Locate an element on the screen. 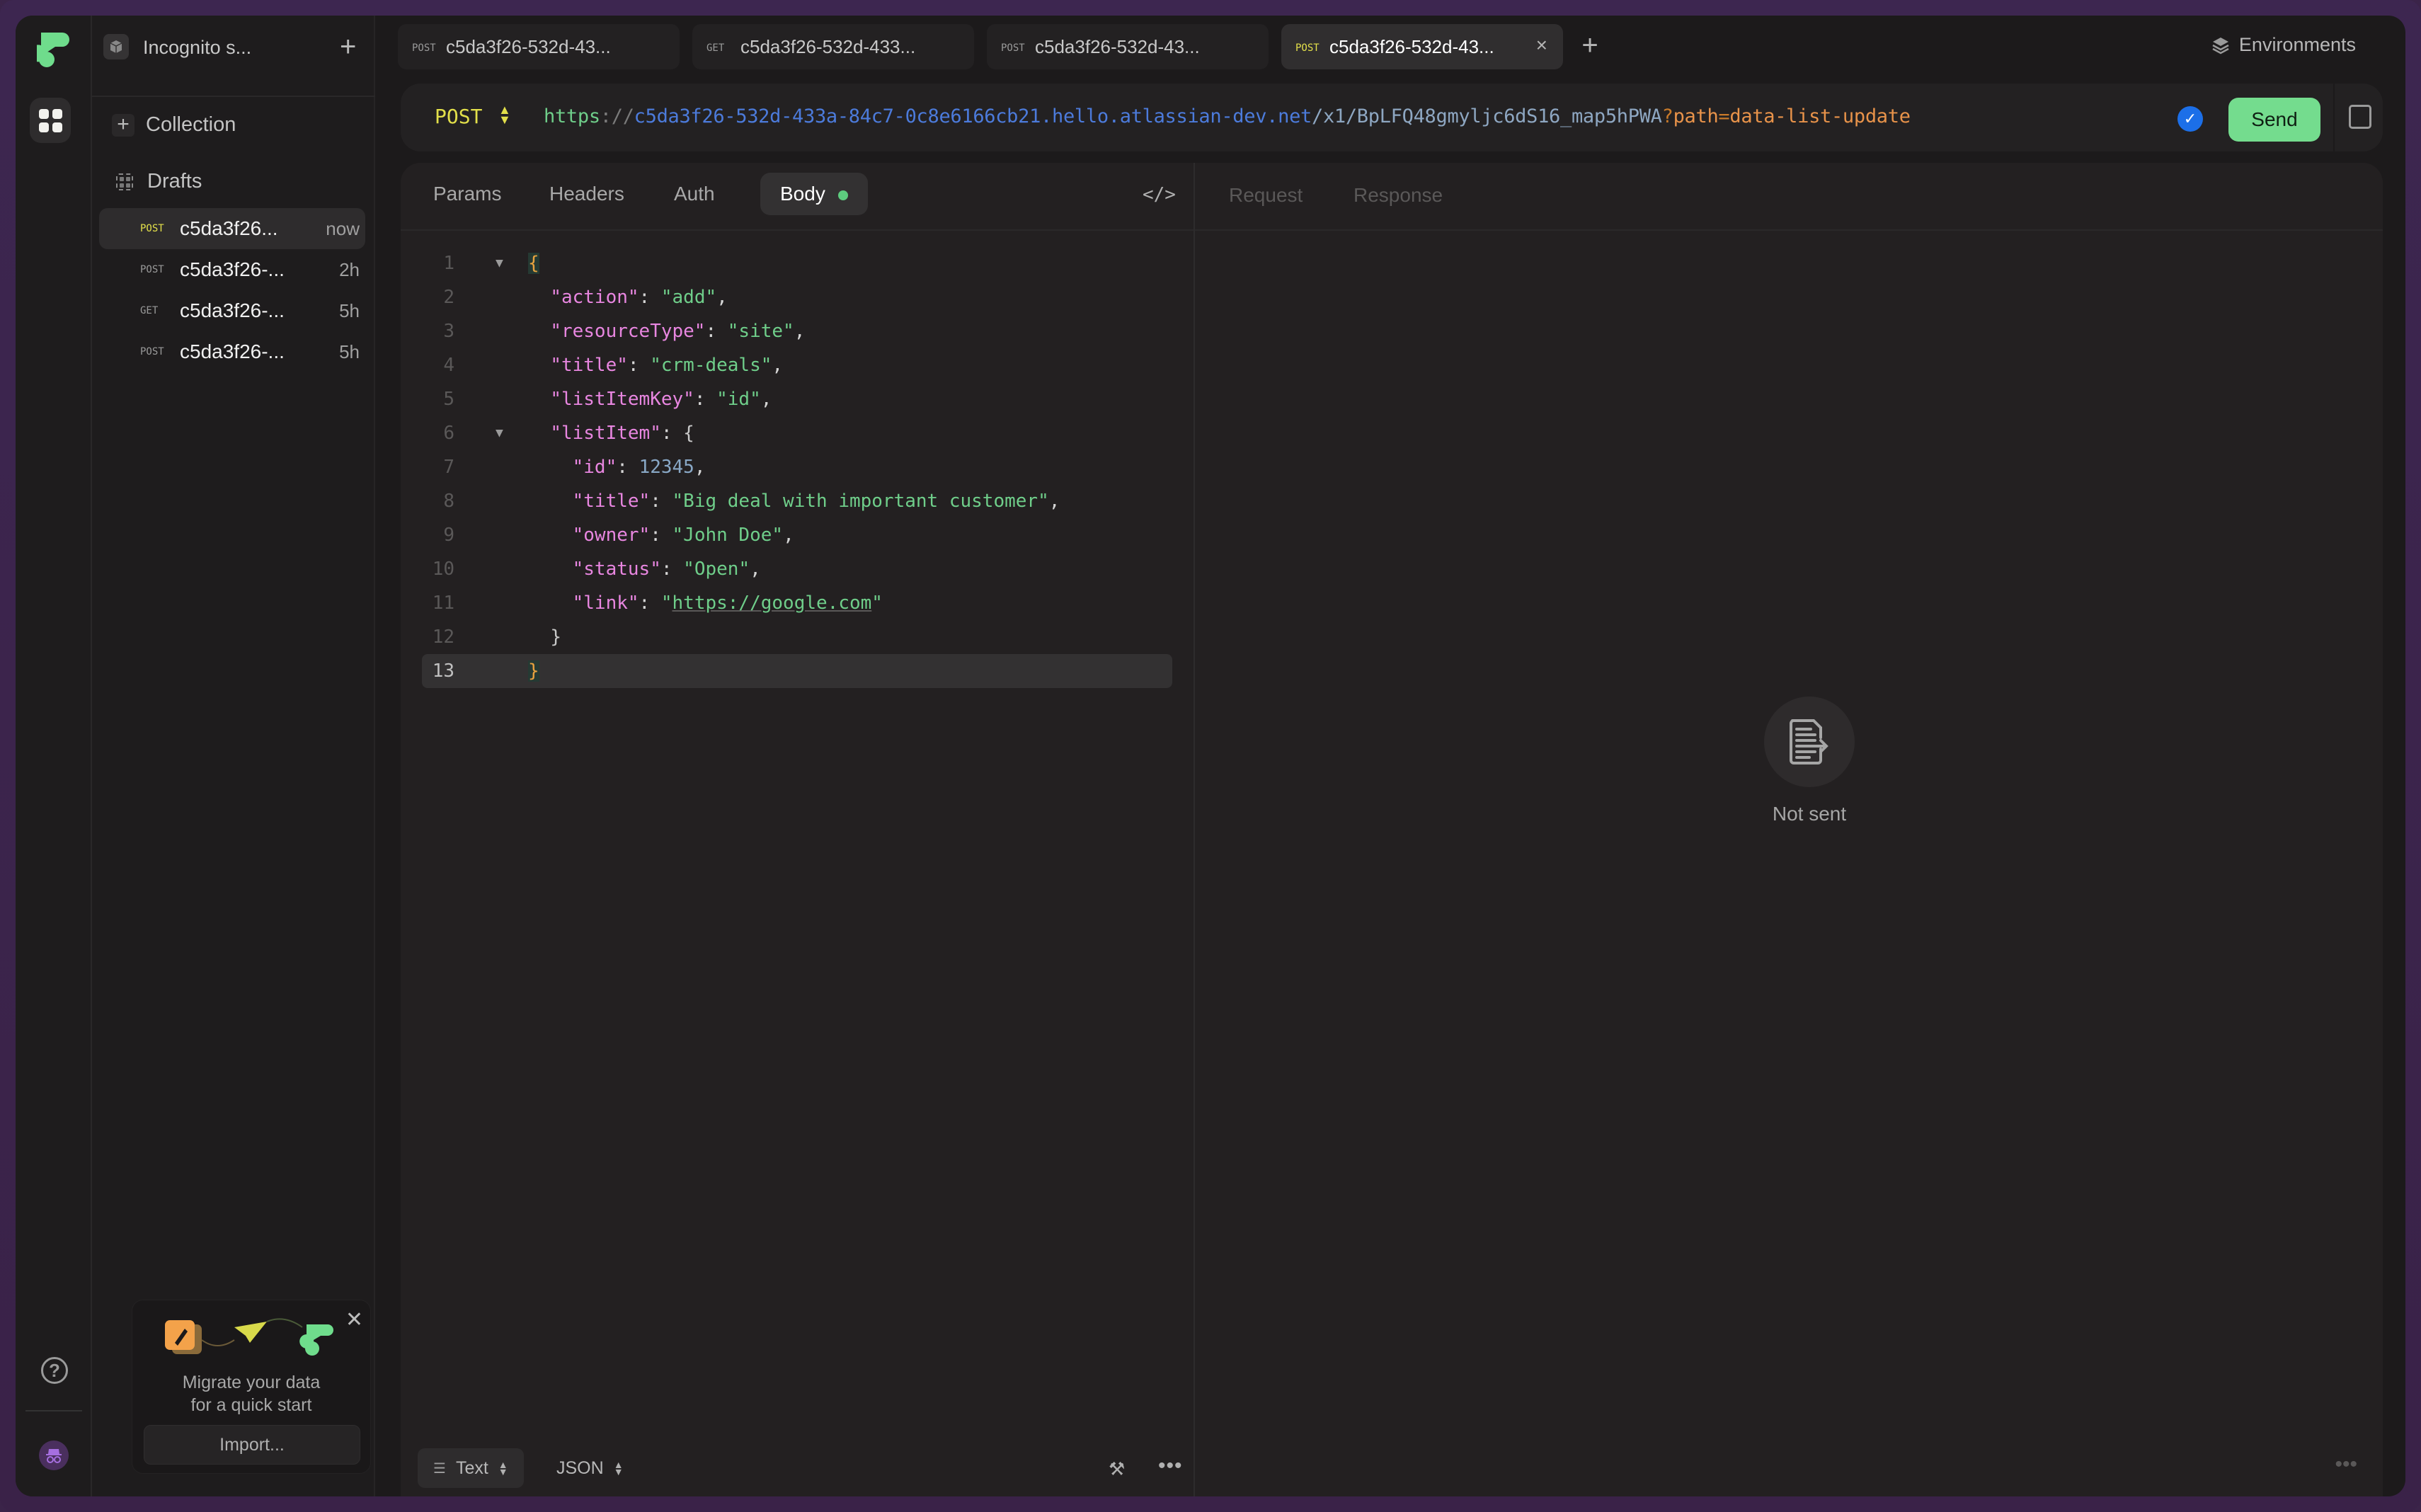 The image size is (2421, 1512). environments-button: Environments is located at coordinates (2283, 45).